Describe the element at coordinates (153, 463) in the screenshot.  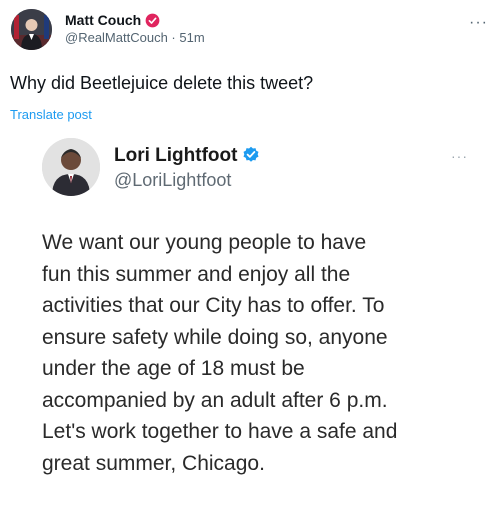
I see `embedded-text-line: great summer, Chicago.` at that location.